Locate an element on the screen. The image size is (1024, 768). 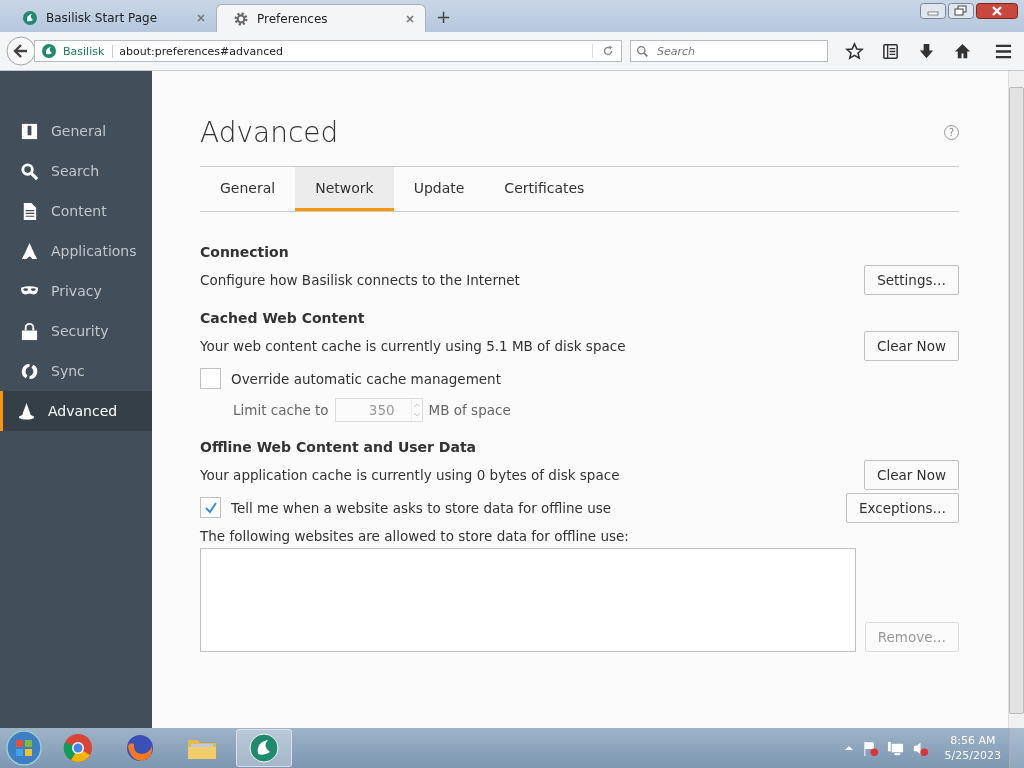
tab: Network is located at coordinates (344, 189).